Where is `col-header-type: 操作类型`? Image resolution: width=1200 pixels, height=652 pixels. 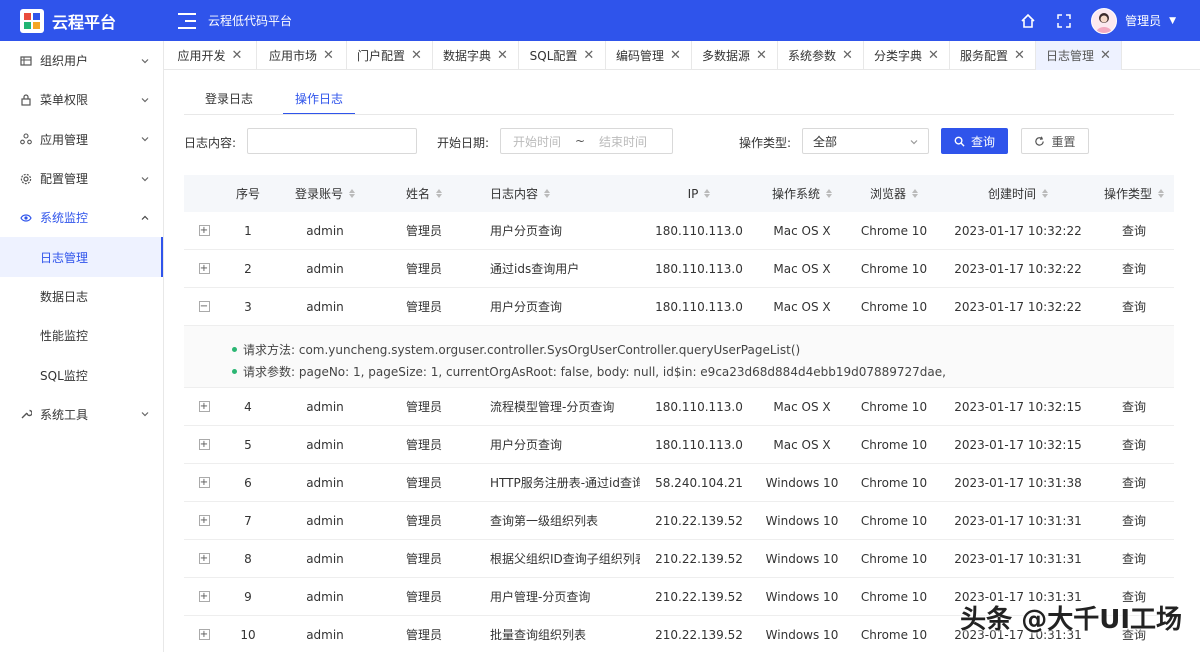
col-header-type: 操作类型 is located at coordinates (1134, 193).